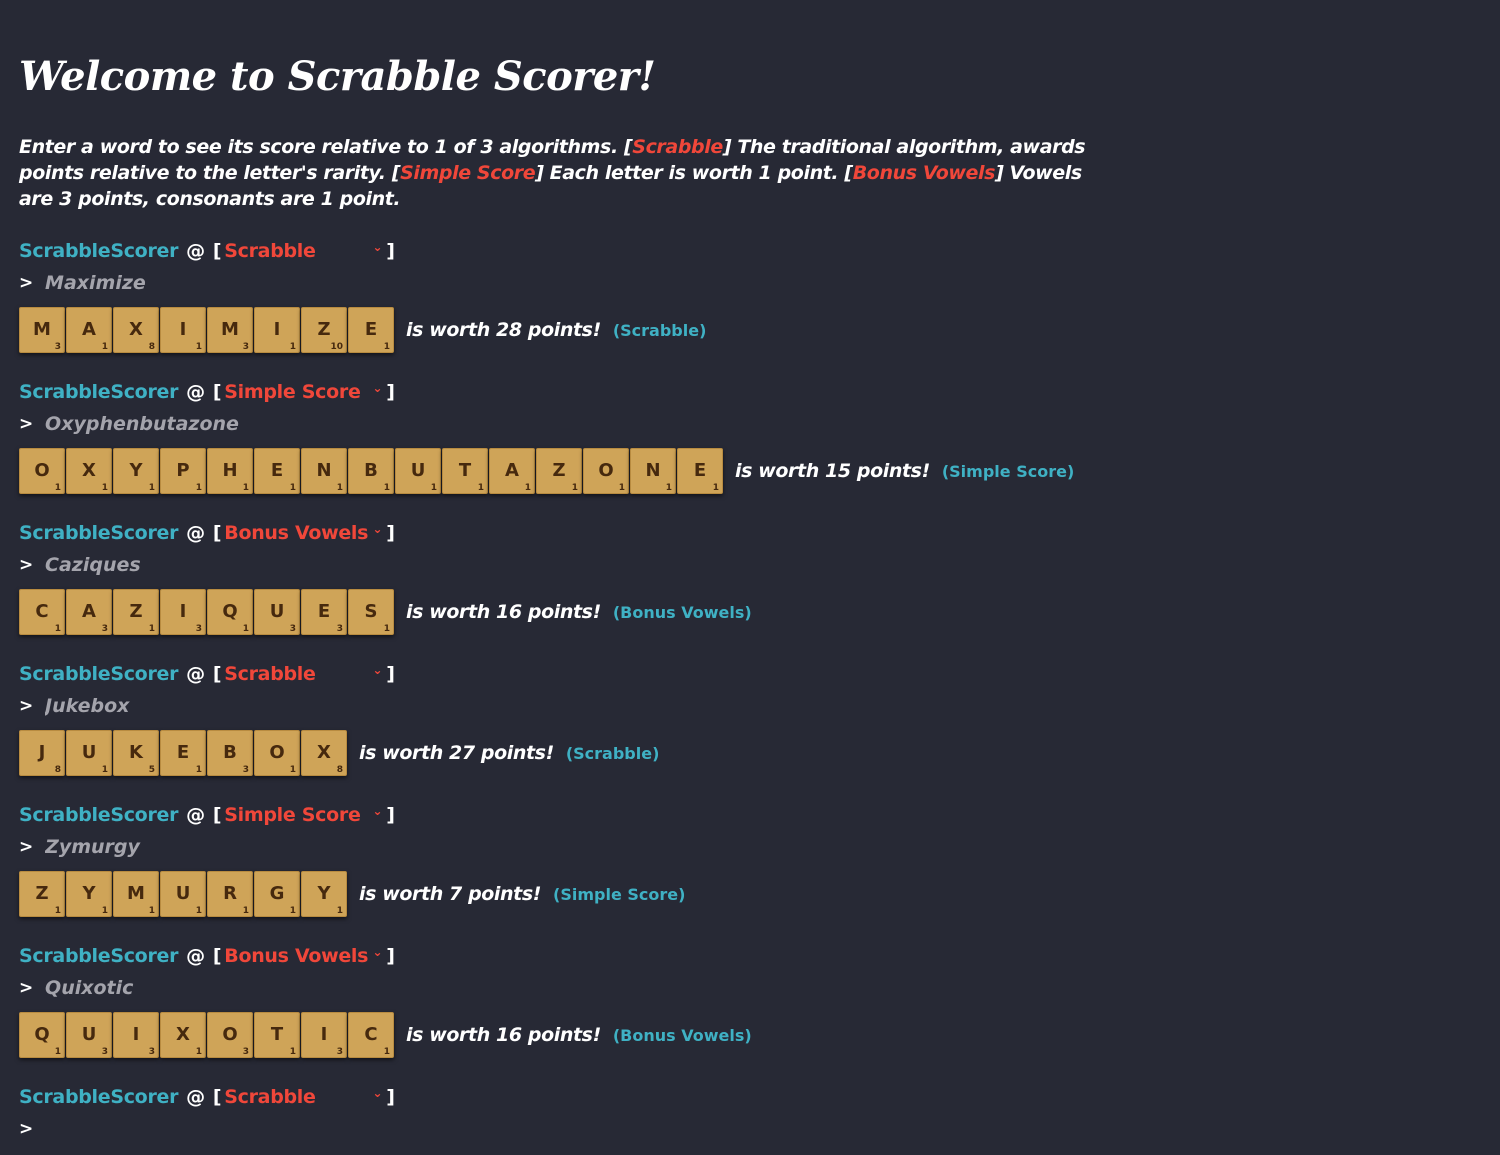 Image resolution: width=1500 pixels, height=1155 pixels. I want to click on letter-tile: P1, so click(183, 471).